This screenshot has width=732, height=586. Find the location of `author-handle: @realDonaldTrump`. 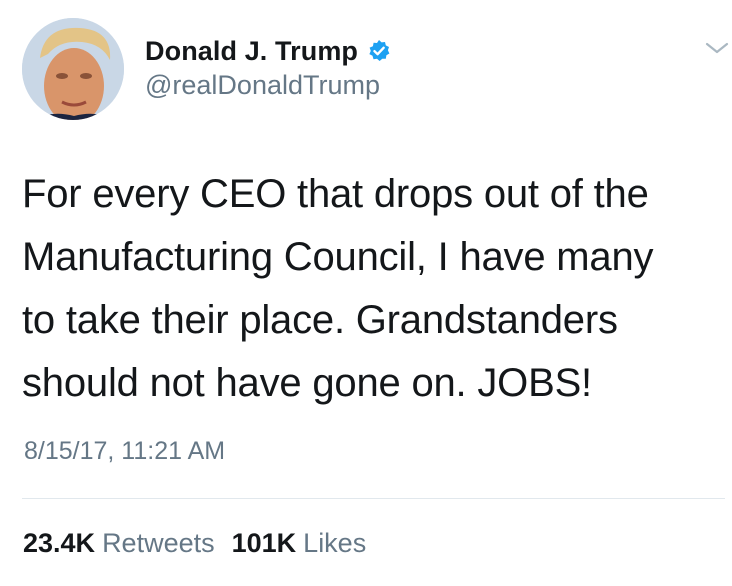

author-handle: @realDonaldTrump is located at coordinates (268, 85).